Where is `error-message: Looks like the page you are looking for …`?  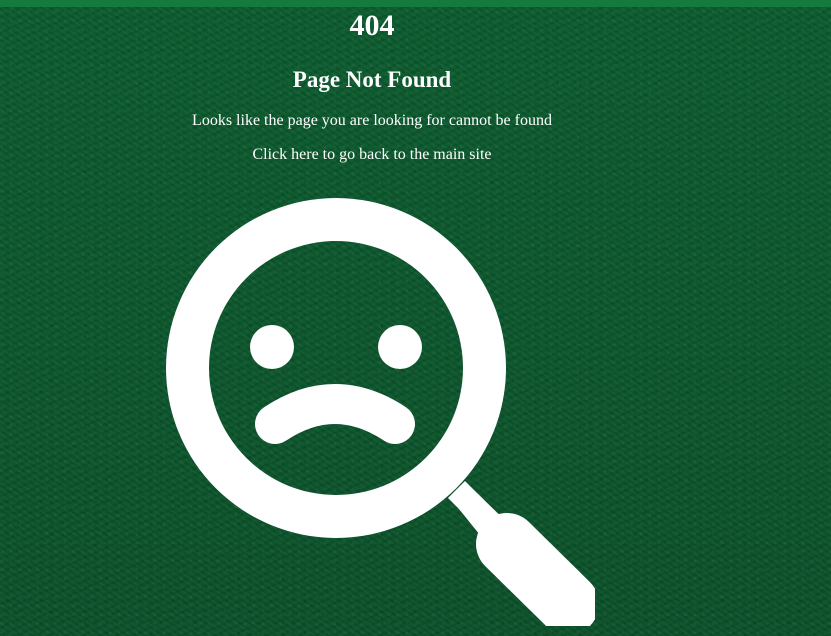 error-message: Looks like the page you are looking for … is located at coordinates (372, 120).